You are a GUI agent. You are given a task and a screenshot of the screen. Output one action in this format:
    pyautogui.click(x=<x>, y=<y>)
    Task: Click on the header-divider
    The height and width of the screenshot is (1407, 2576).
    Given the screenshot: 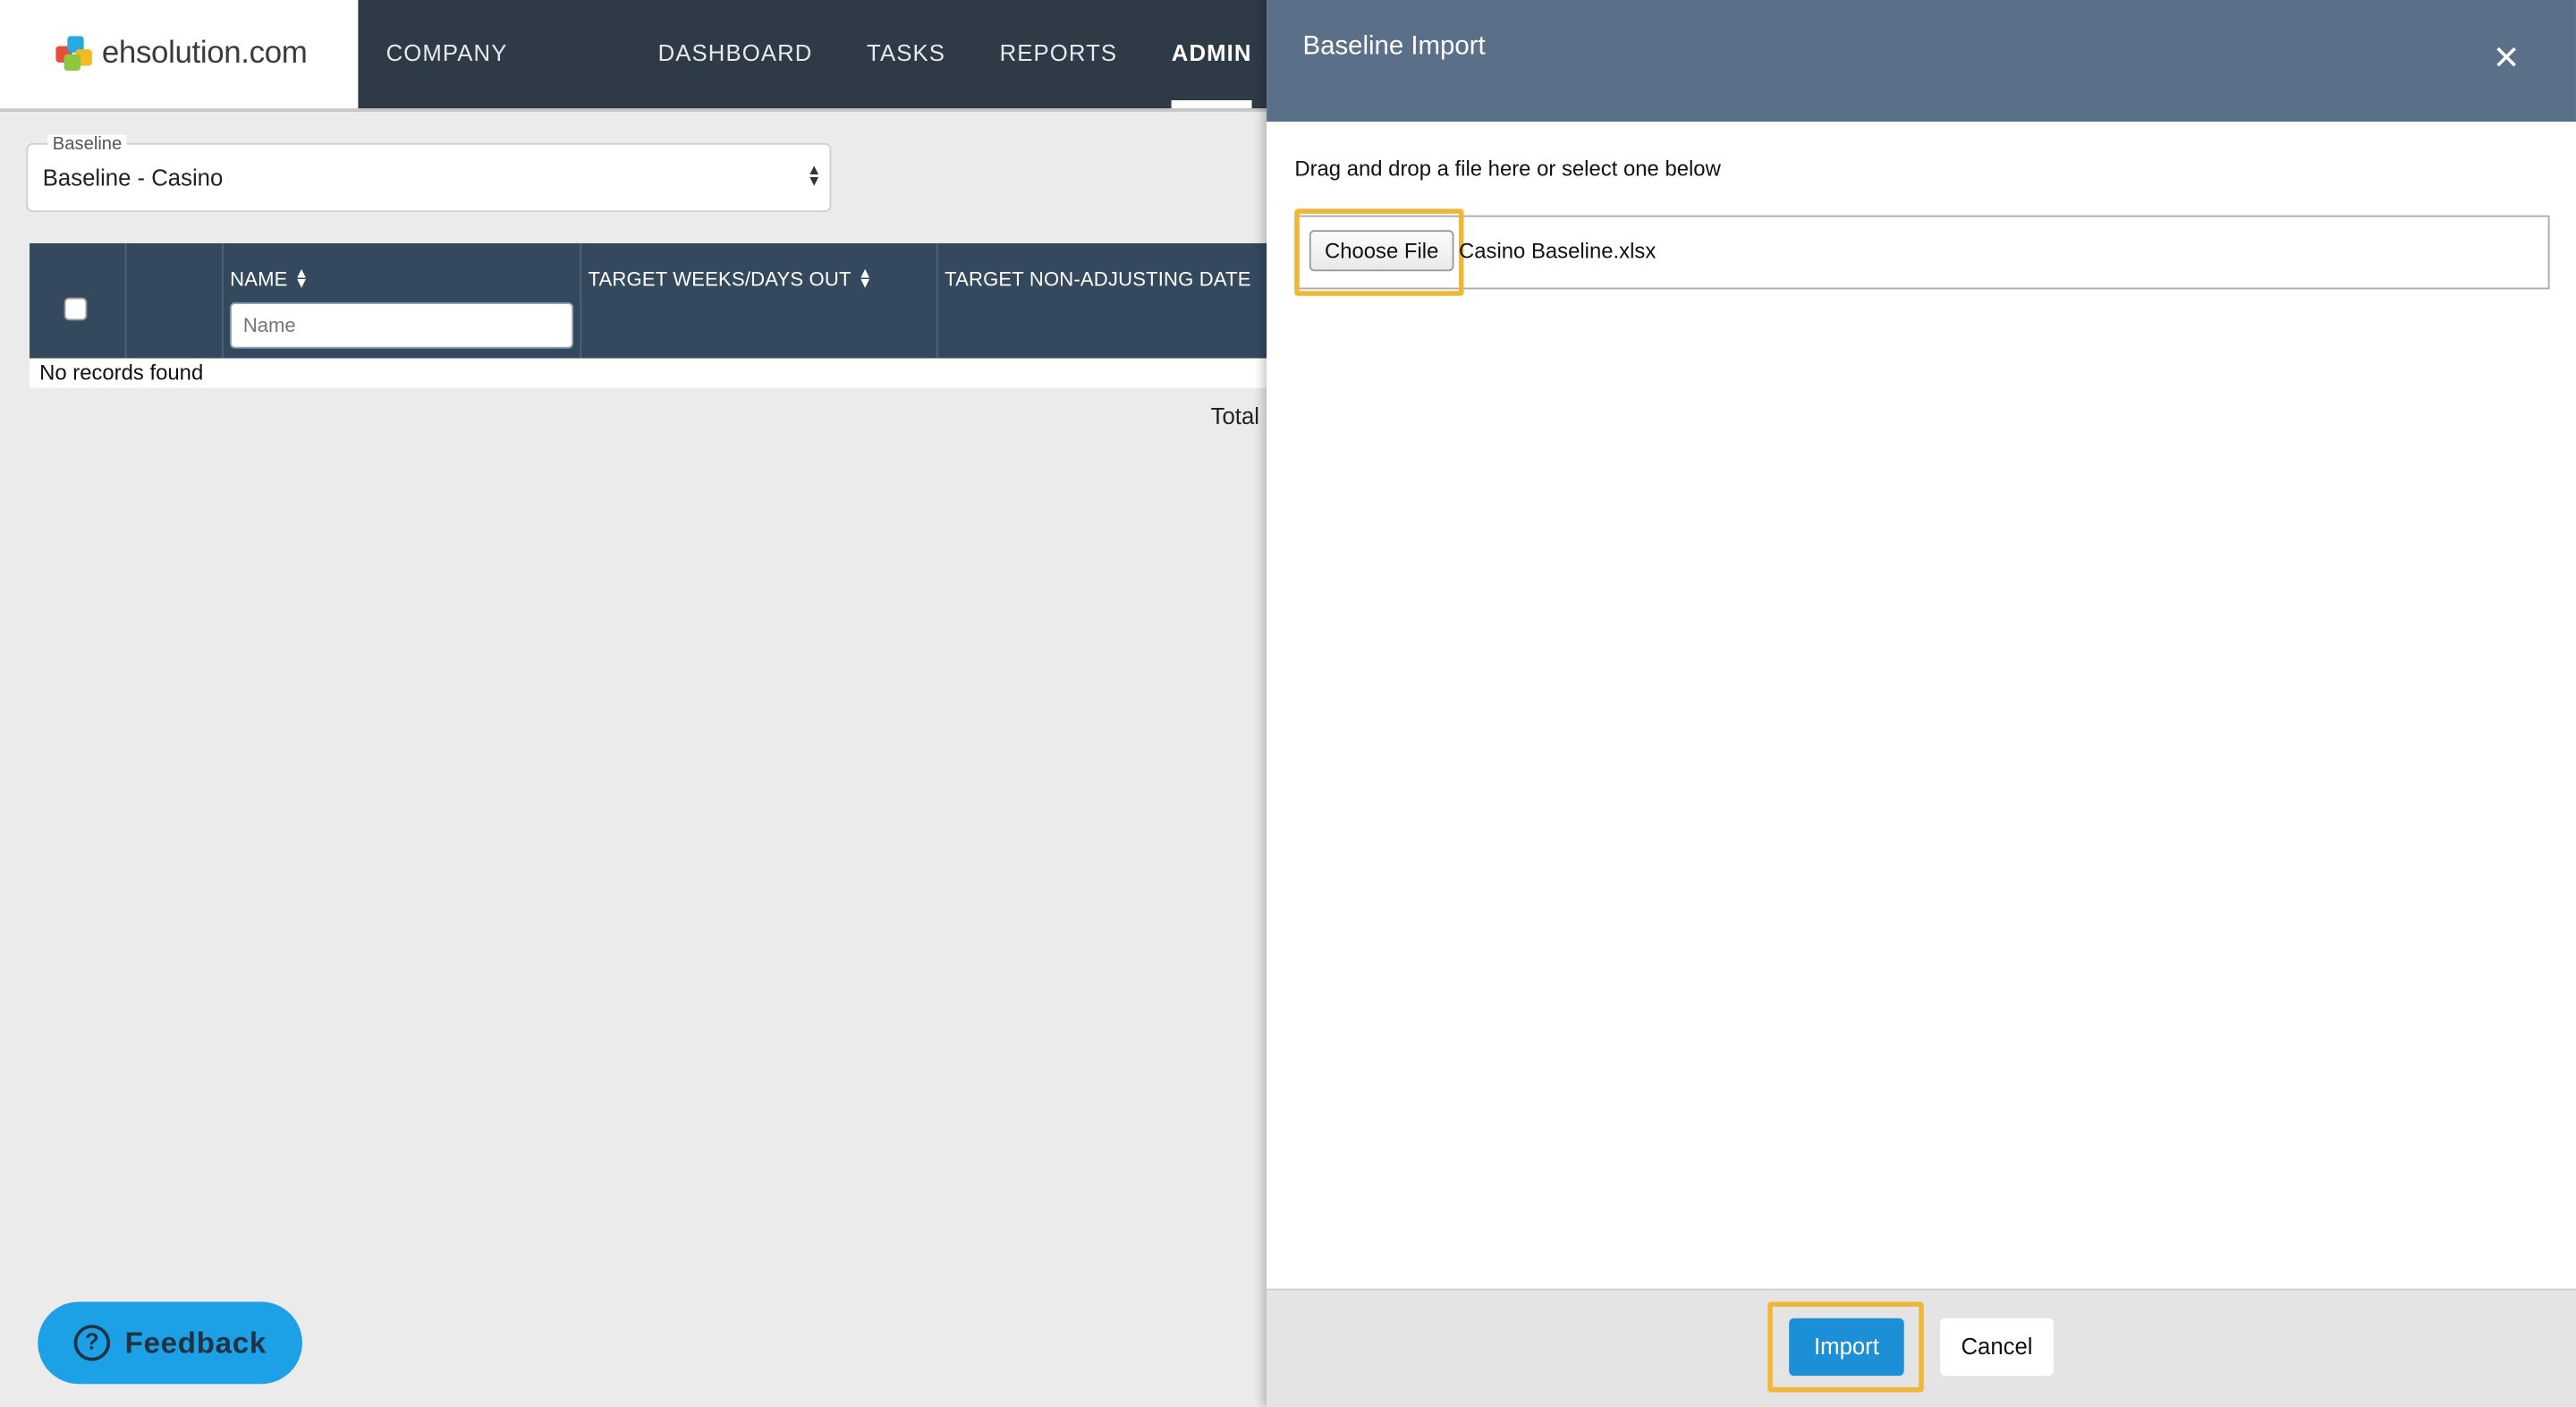 What is the action you would take?
    pyautogui.click(x=634, y=110)
    